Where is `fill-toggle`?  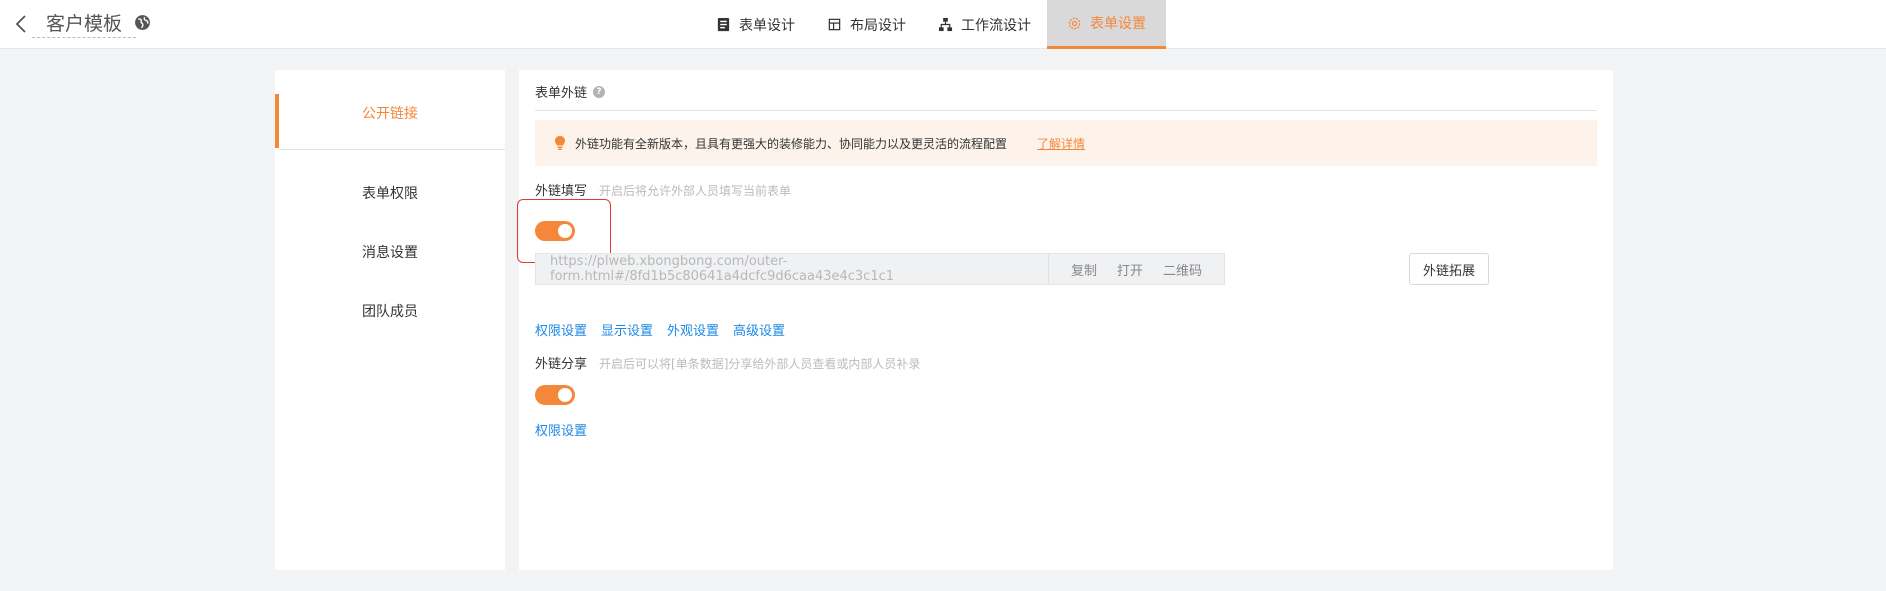 fill-toggle is located at coordinates (555, 231).